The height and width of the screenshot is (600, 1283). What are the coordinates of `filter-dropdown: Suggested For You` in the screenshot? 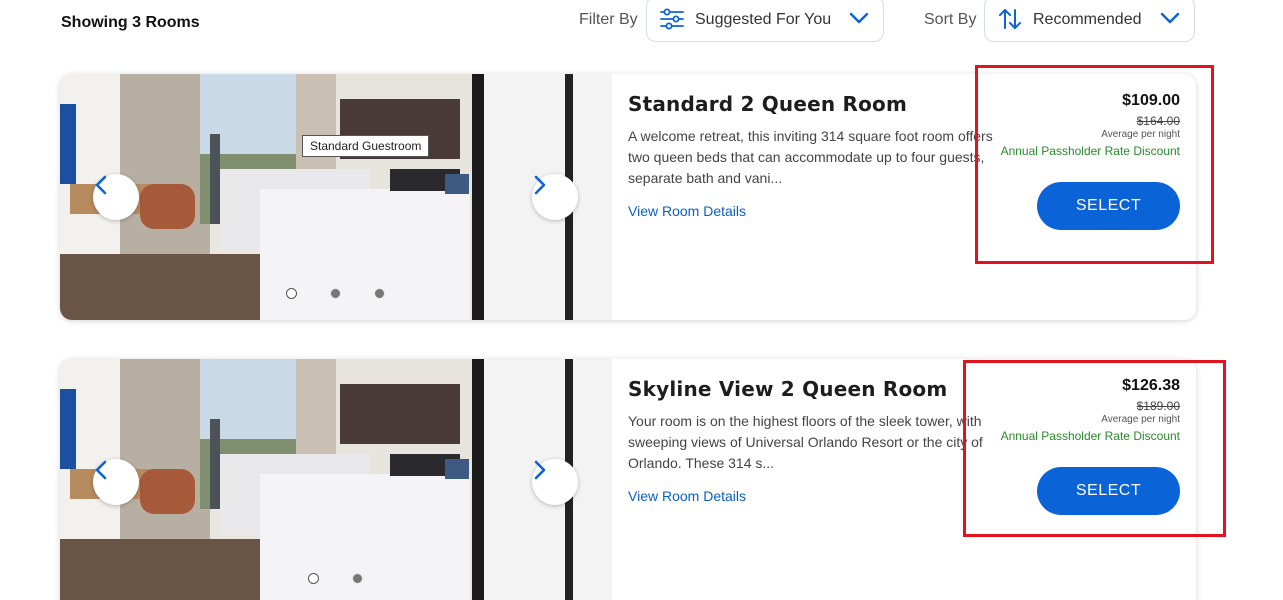 It's located at (765, 21).